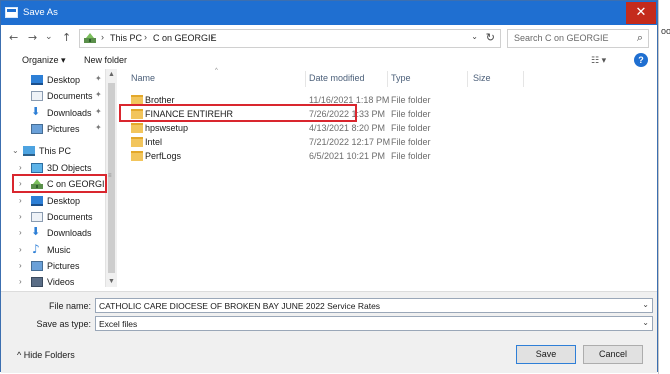 Image resolution: width=670 pixels, height=374 pixels. I want to click on sidebar-item-pictures: › Pictures, so click(59, 266).